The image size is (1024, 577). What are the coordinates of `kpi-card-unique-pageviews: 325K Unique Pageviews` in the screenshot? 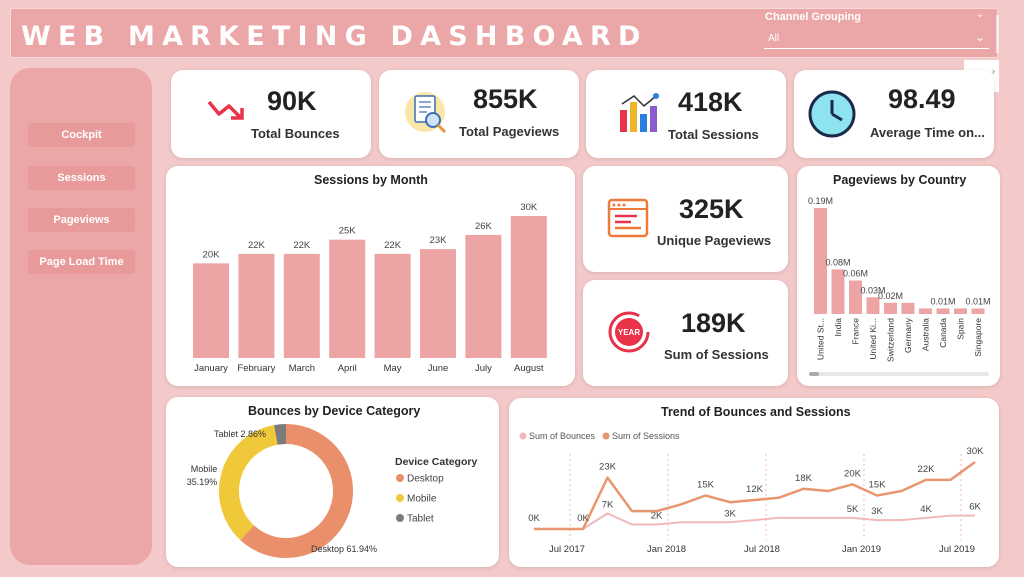 It's located at (685, 219).